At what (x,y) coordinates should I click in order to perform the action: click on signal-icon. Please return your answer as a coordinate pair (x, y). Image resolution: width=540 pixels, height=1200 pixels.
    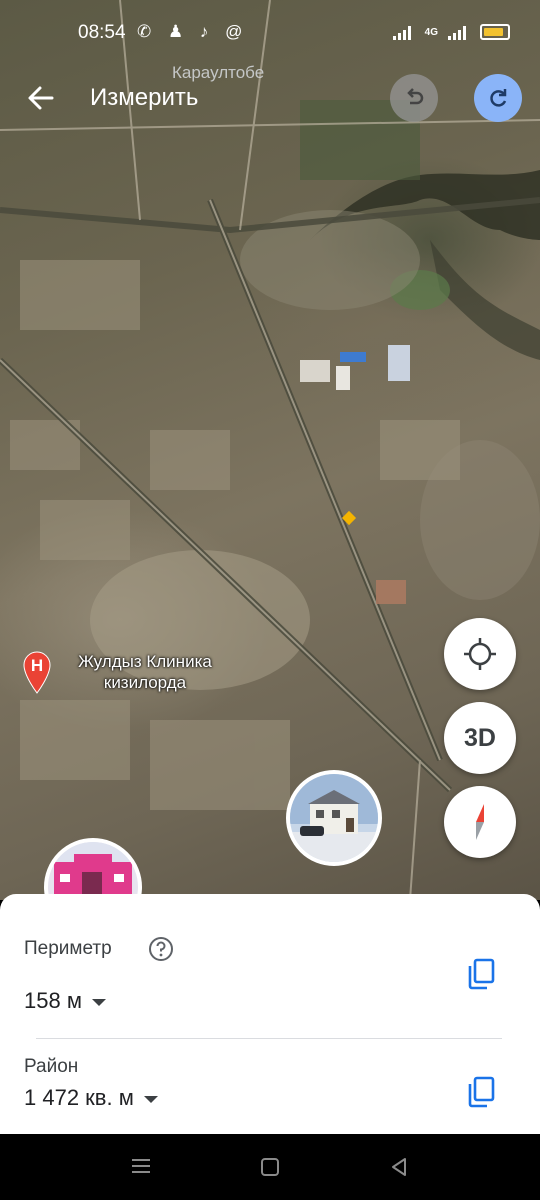
    Looking at the image, I should click on (403, 32).